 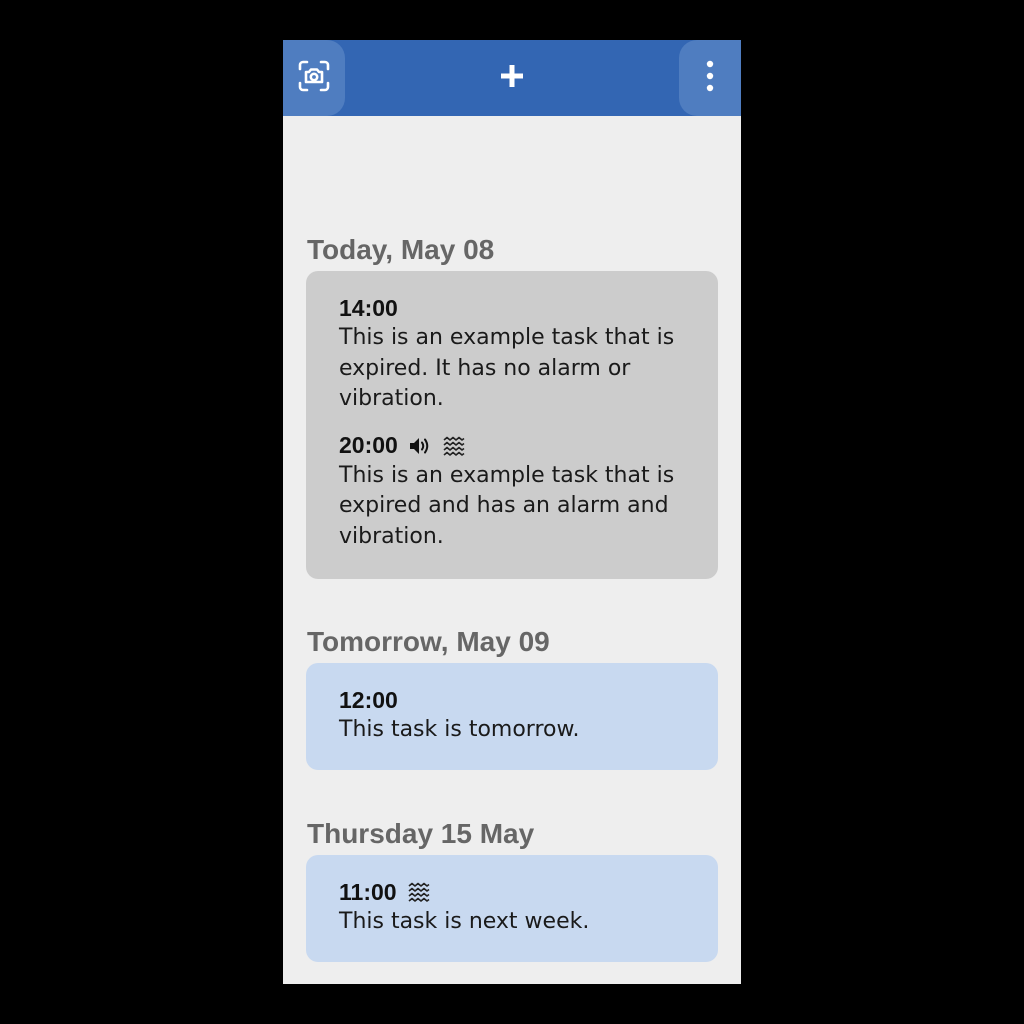 I want to click on task-time: 12:00, so click(x=368, y=699).